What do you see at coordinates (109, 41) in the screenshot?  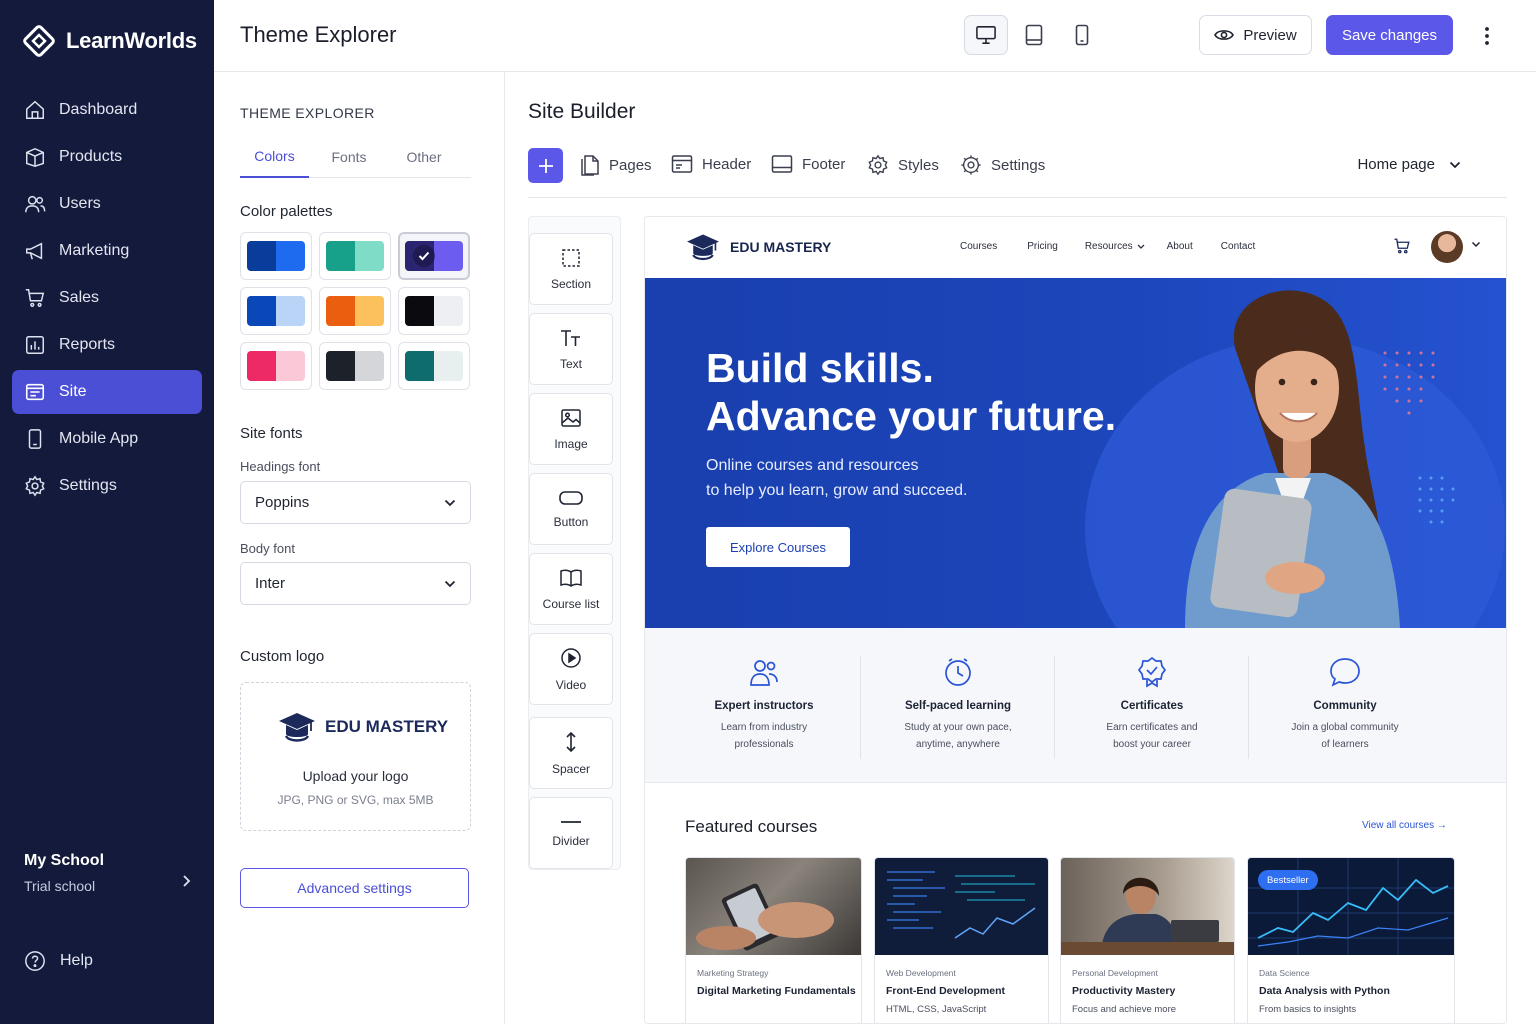 I see `brand-logo: LearnWorlds` at bounding box center [109, 41].